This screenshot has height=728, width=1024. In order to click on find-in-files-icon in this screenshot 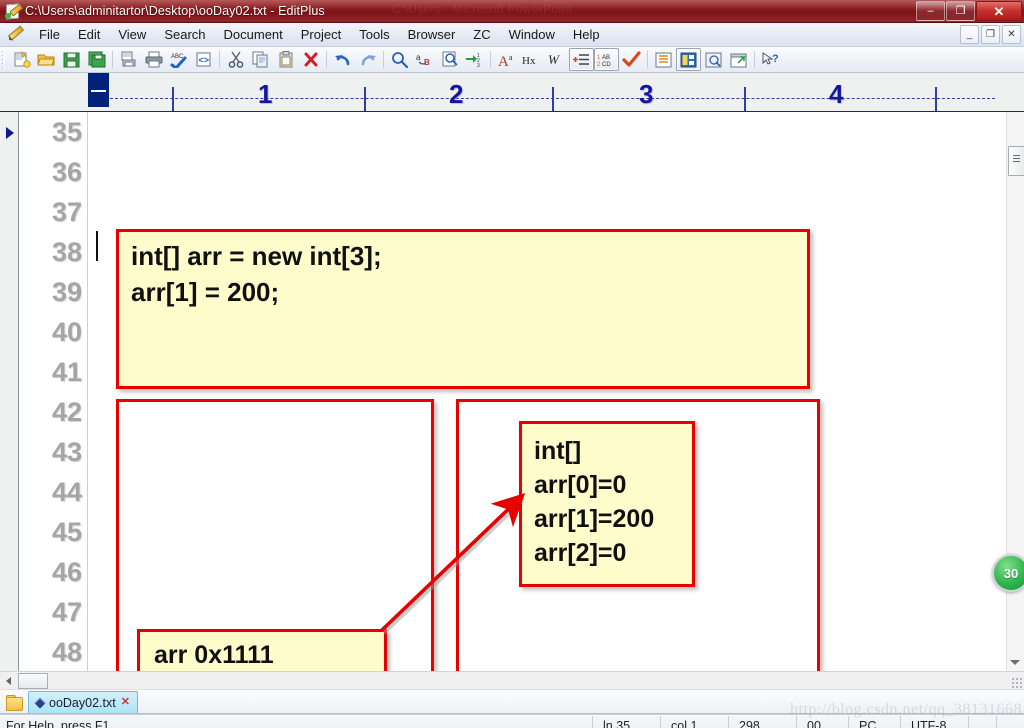, I will do `click(449, 59)`.